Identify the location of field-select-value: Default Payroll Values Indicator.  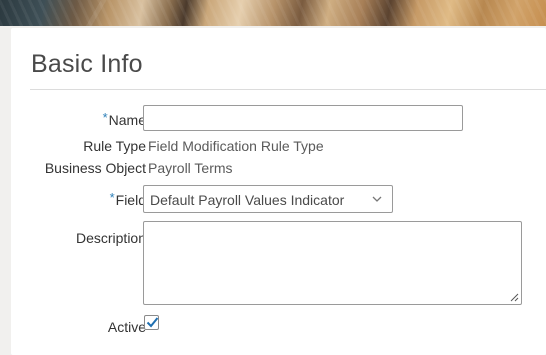
(247, 200).